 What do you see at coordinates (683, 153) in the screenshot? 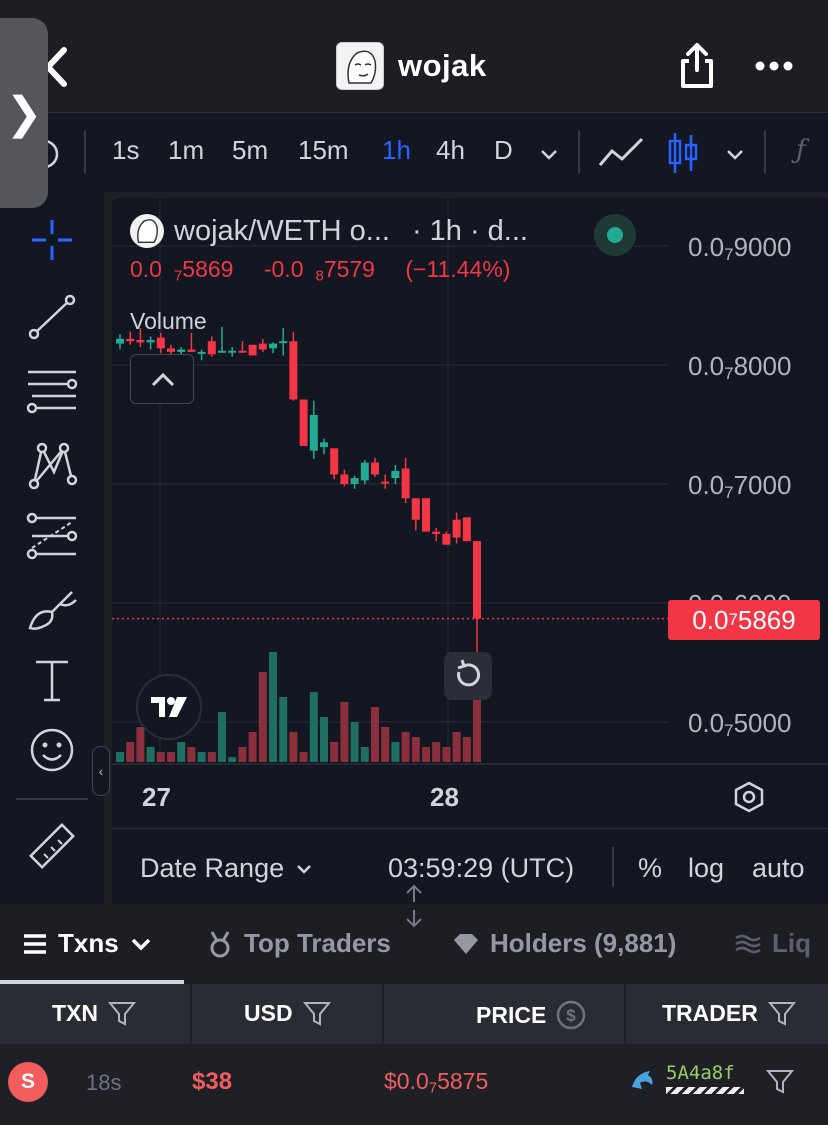
I see `candlestick-icon` at bounding box center [683, 153].